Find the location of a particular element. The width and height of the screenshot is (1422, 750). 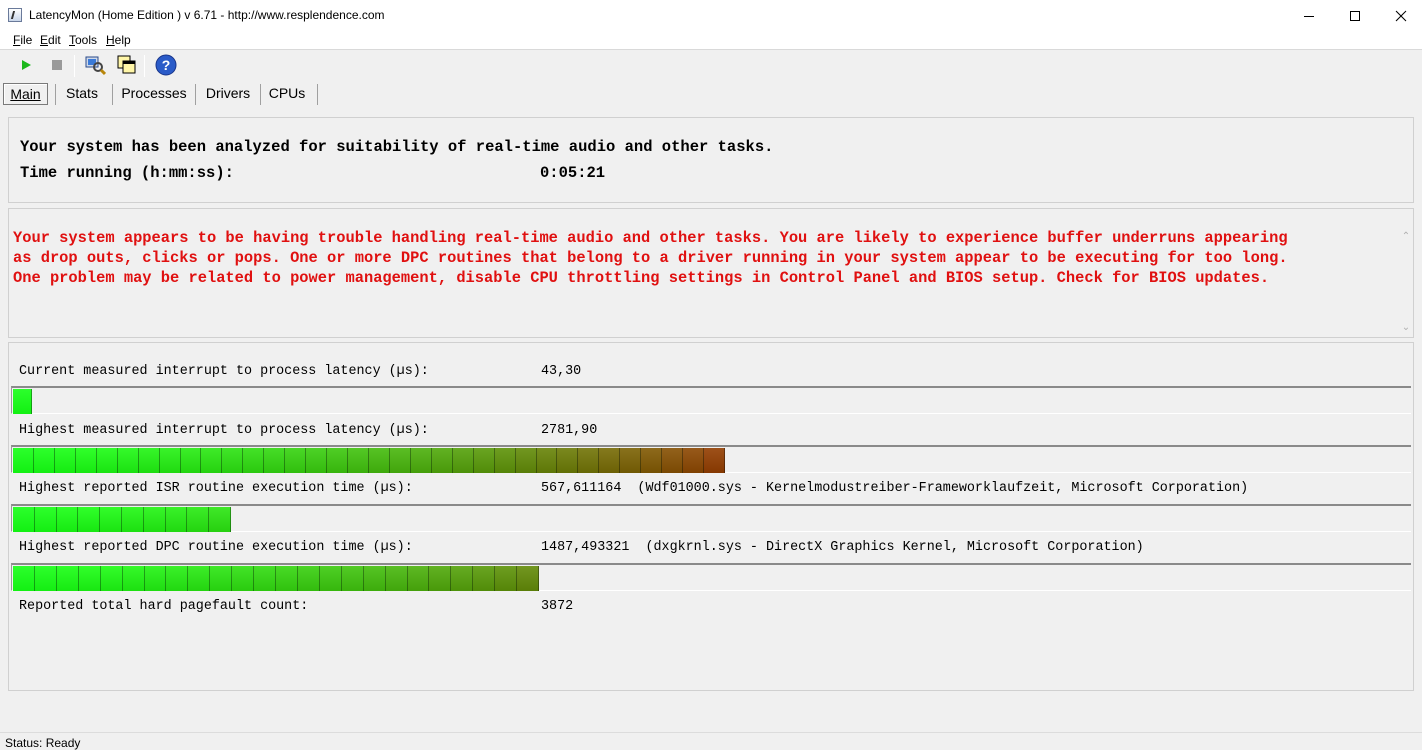

menu-file: File is located at coordinates (22, 40).